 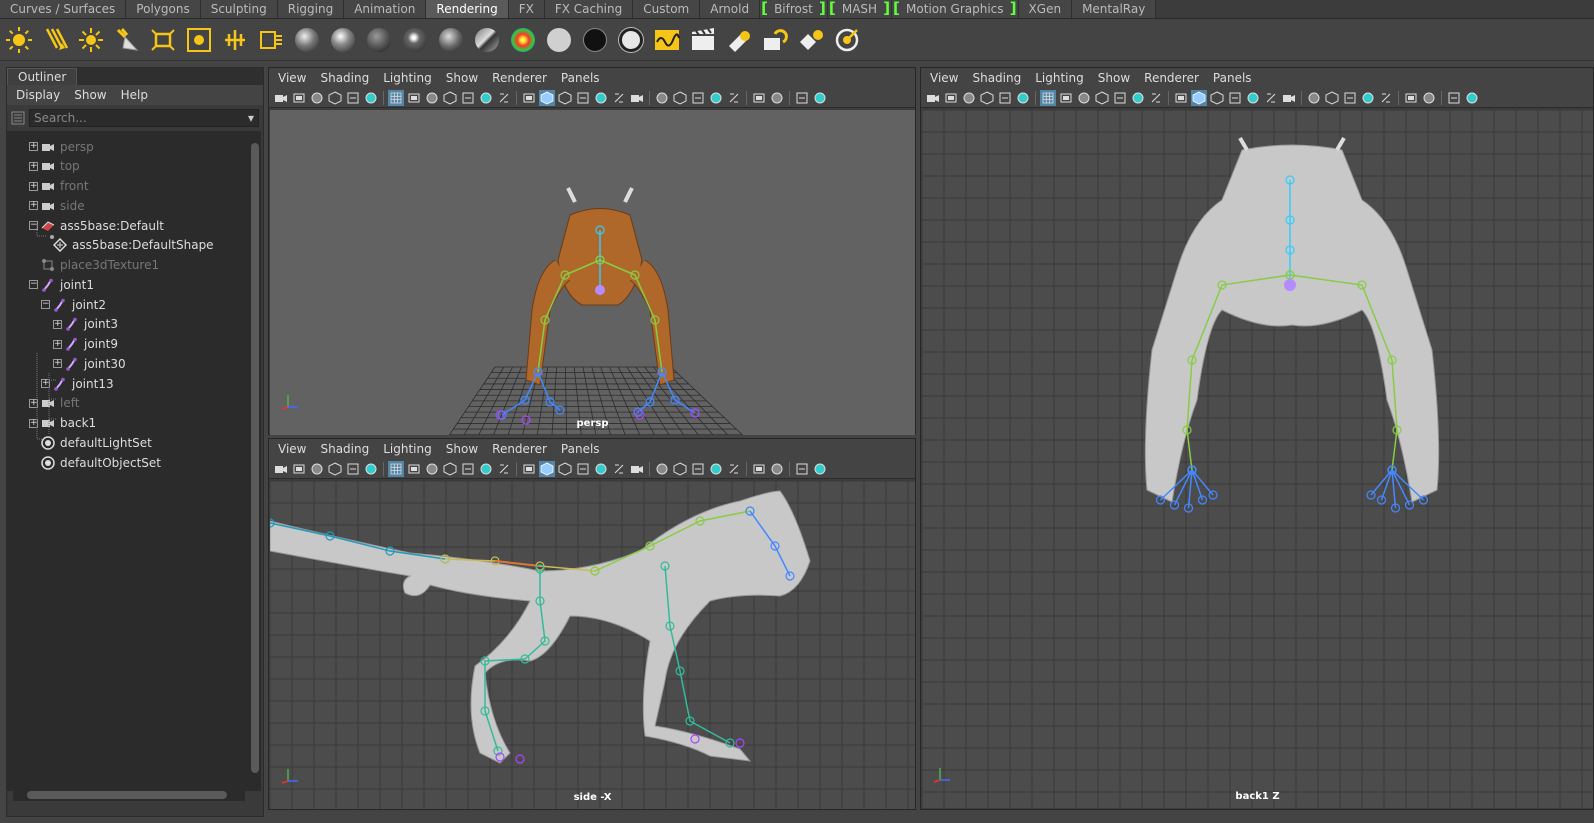 I want to click on render-current-frame-icon, so click(x=703, y=40).